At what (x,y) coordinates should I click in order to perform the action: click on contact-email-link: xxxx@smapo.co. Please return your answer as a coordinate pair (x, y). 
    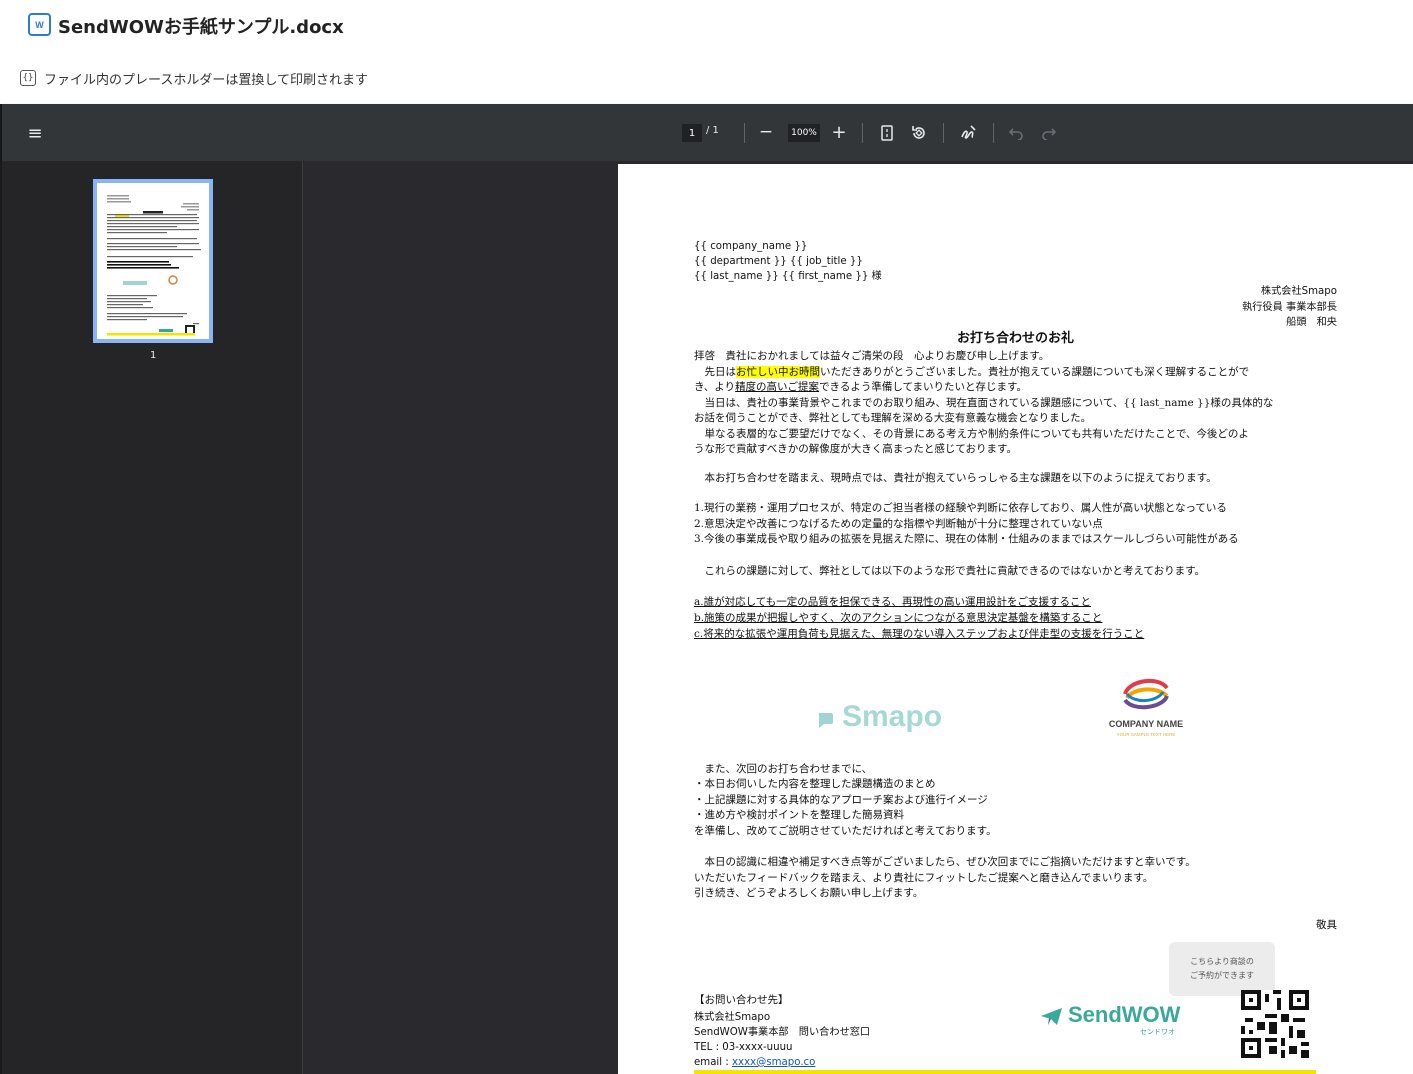
    Looking at the image, I should click on (773, 1062).